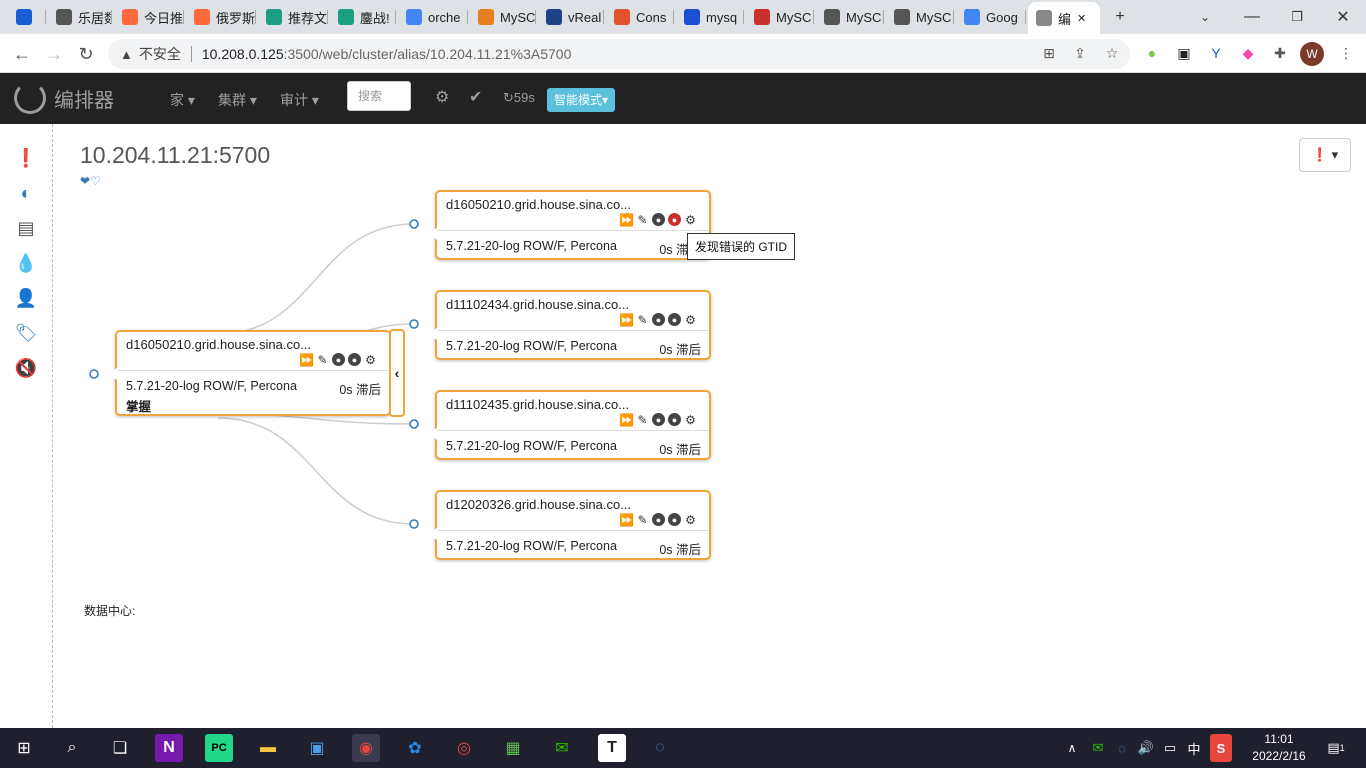 This screenshot has width=1366, height=768. Describe the element at coordinates (1080, 53) in the screenshot. I see `share-icon: ⇪` at that location.